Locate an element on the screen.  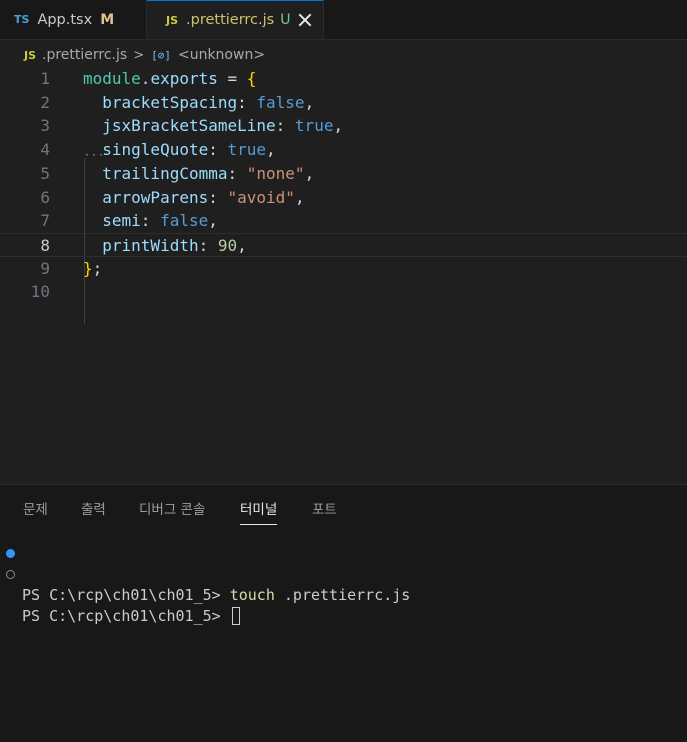
chevron-right-icon: > is located at coordinates (139, 55).